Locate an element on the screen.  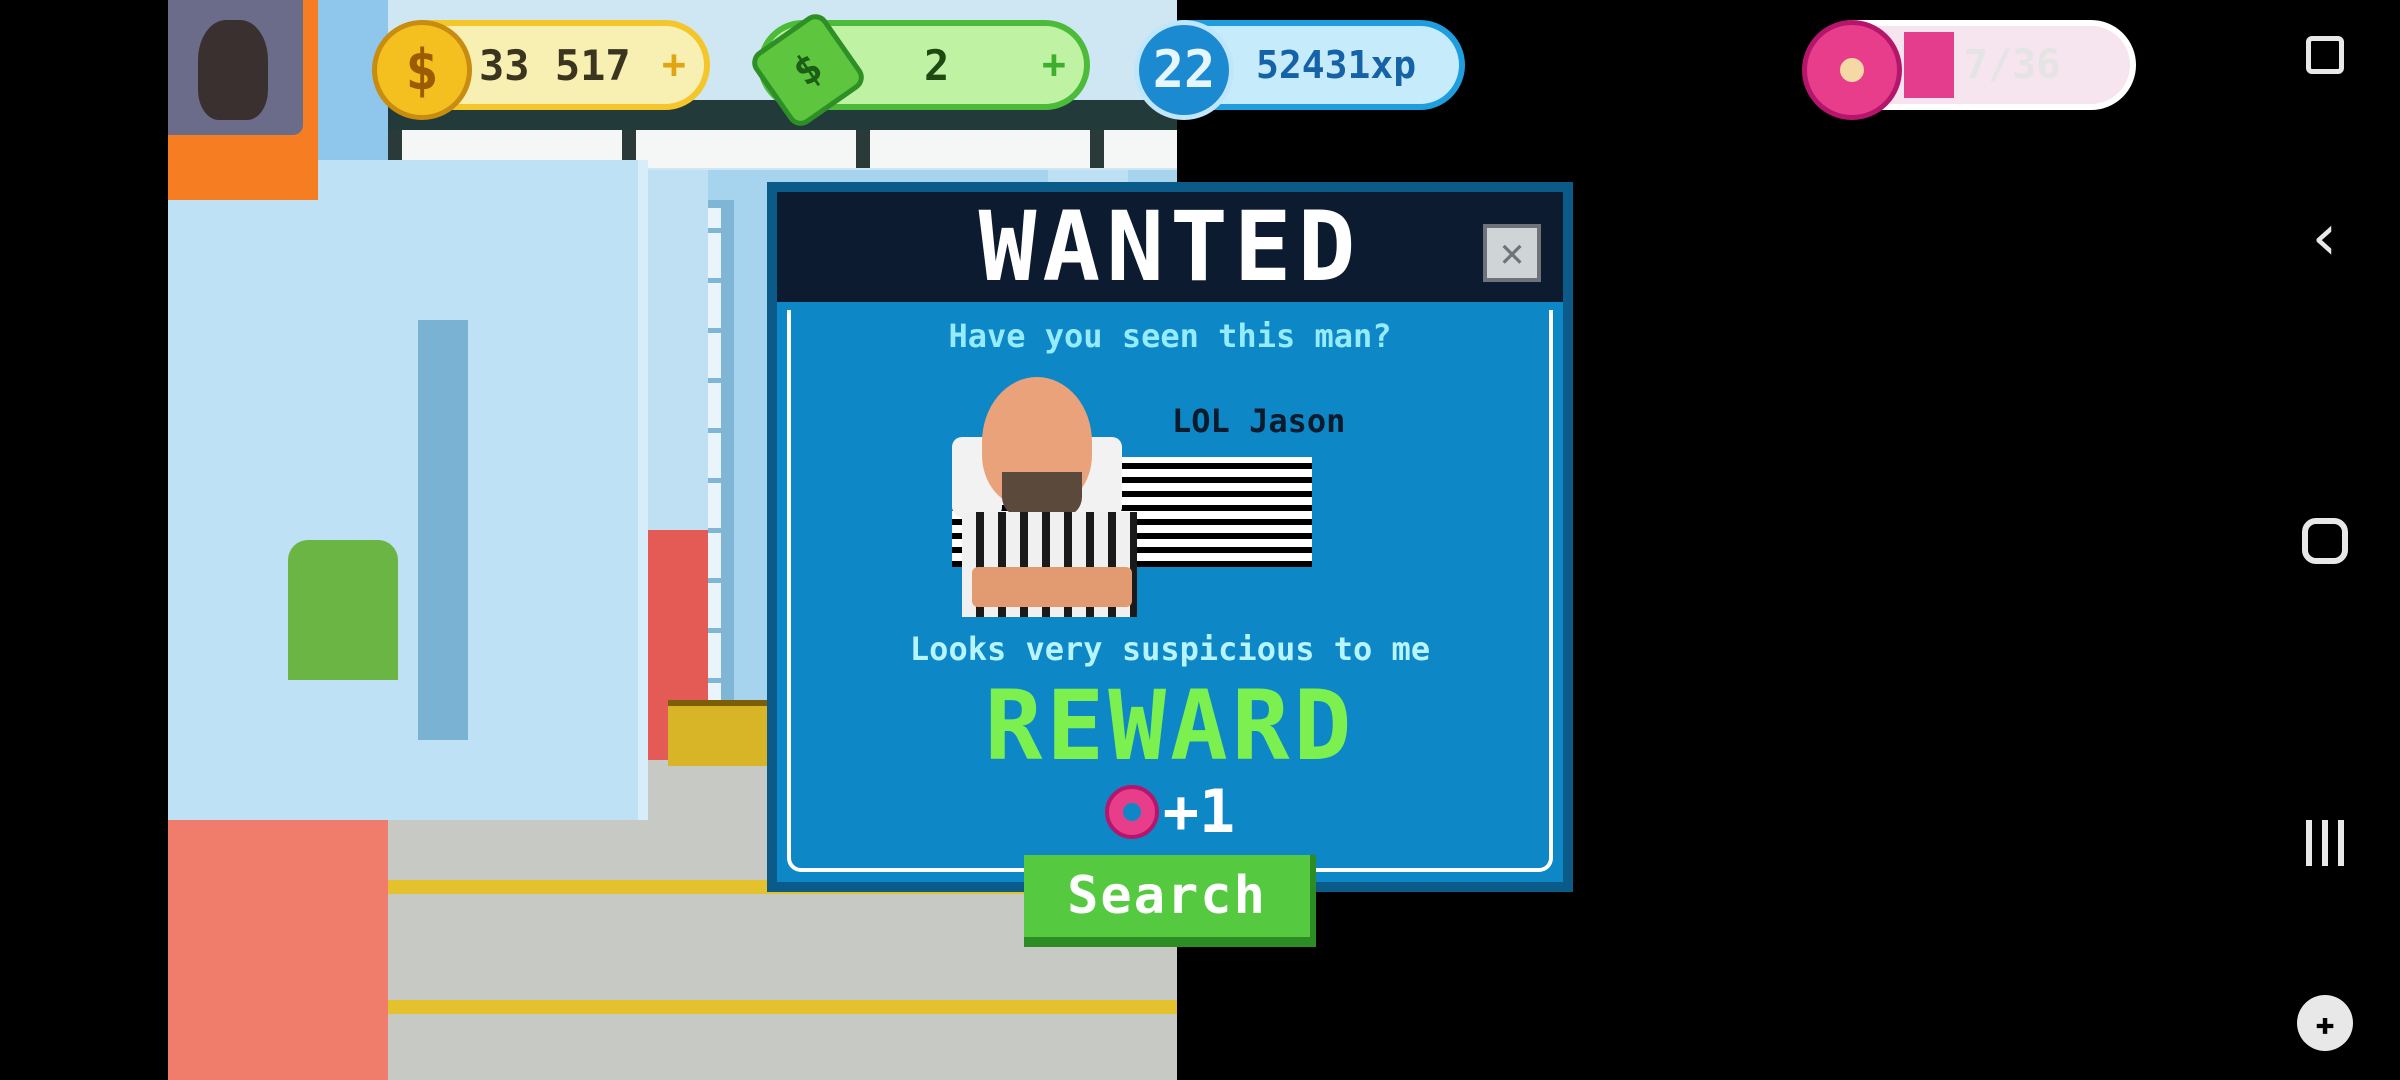
suspect-description: Looks very suspicious to me is located at coordinates (1170, 649).